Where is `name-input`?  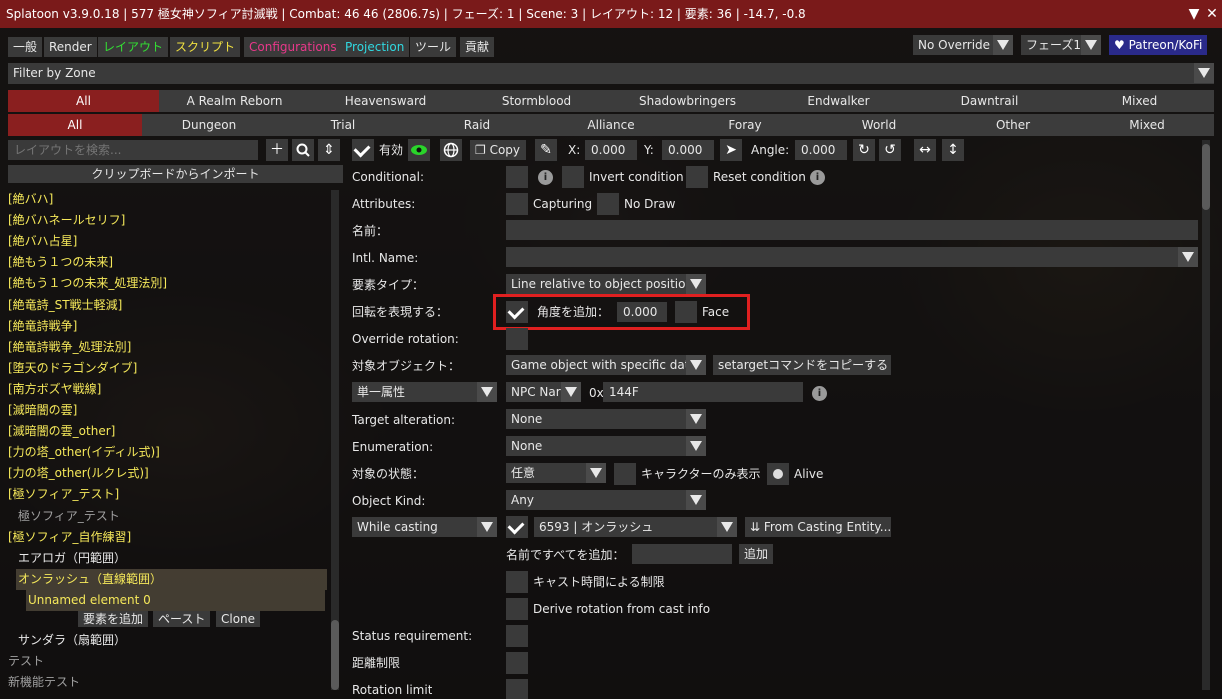 name-input is located at coordinates (852, 230).